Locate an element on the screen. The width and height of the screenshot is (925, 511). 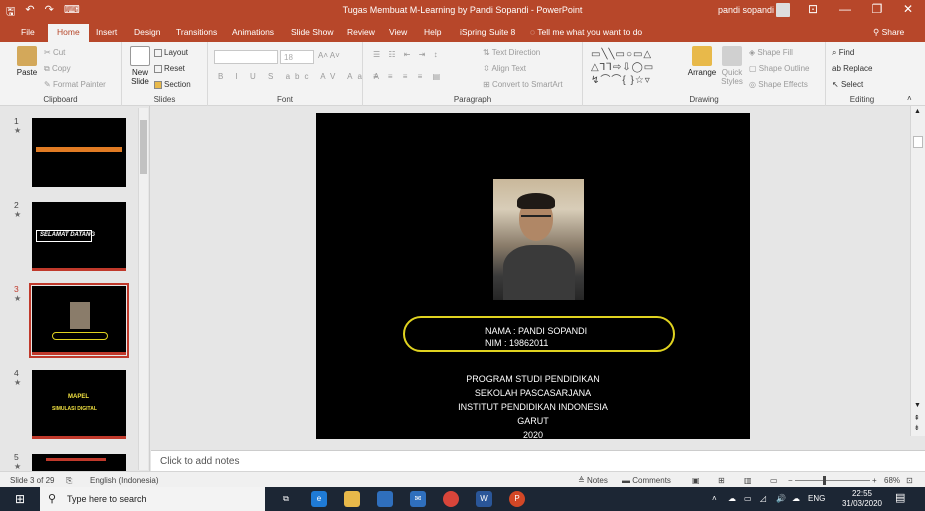
chrome-icon is located at coordinates (451, 499).